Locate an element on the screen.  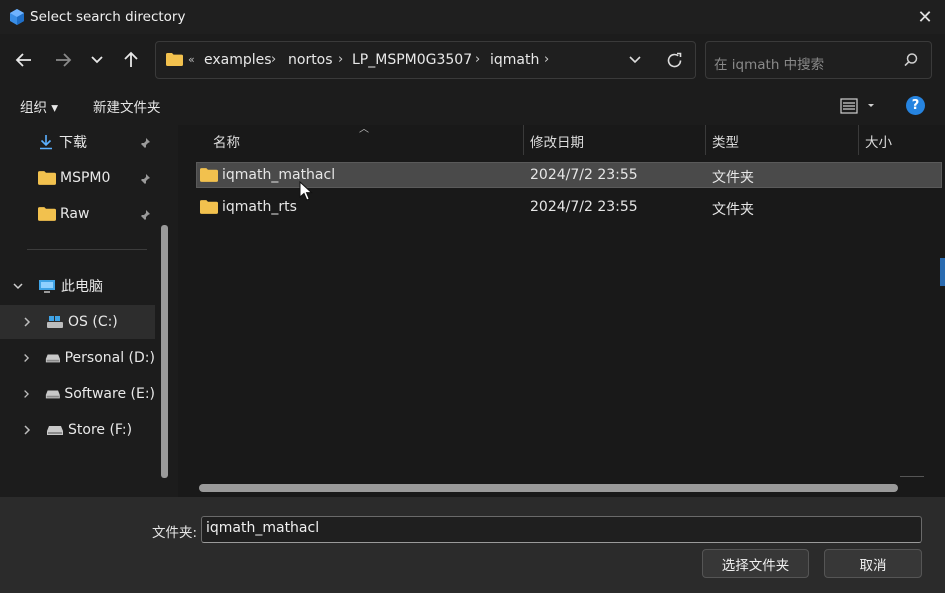
refresh-button is located at coordinates (674, 60).